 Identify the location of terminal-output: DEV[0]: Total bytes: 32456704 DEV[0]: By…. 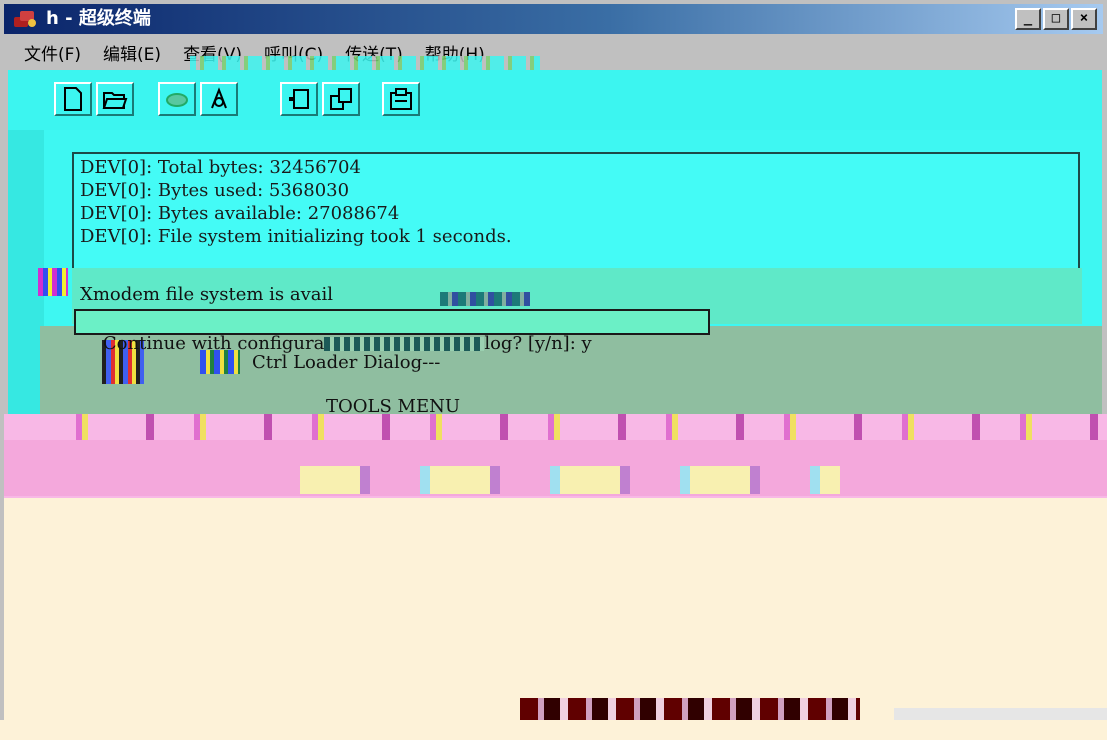
(576, 212).